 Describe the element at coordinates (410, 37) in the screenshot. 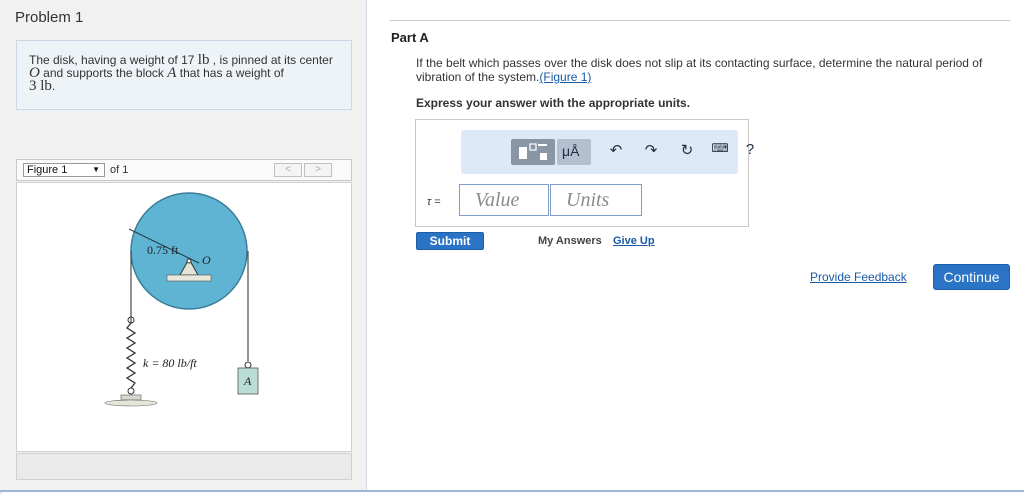

I see `part-title: Part A` at that location.